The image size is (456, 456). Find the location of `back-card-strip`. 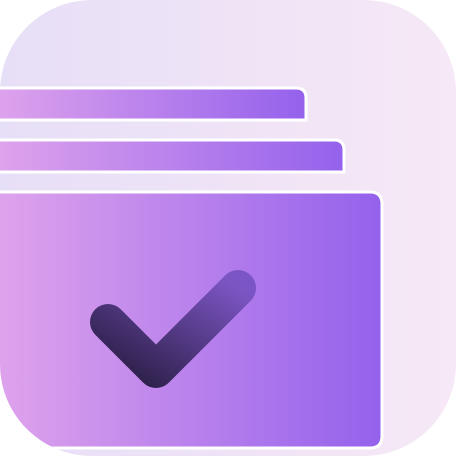

back-card-strip is located at coordinates (154, 104).